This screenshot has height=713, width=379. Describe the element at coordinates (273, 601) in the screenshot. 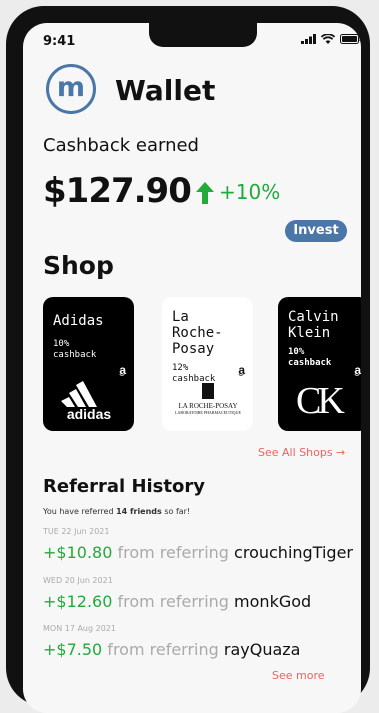

I see `referral-user: monkGod` at that location.